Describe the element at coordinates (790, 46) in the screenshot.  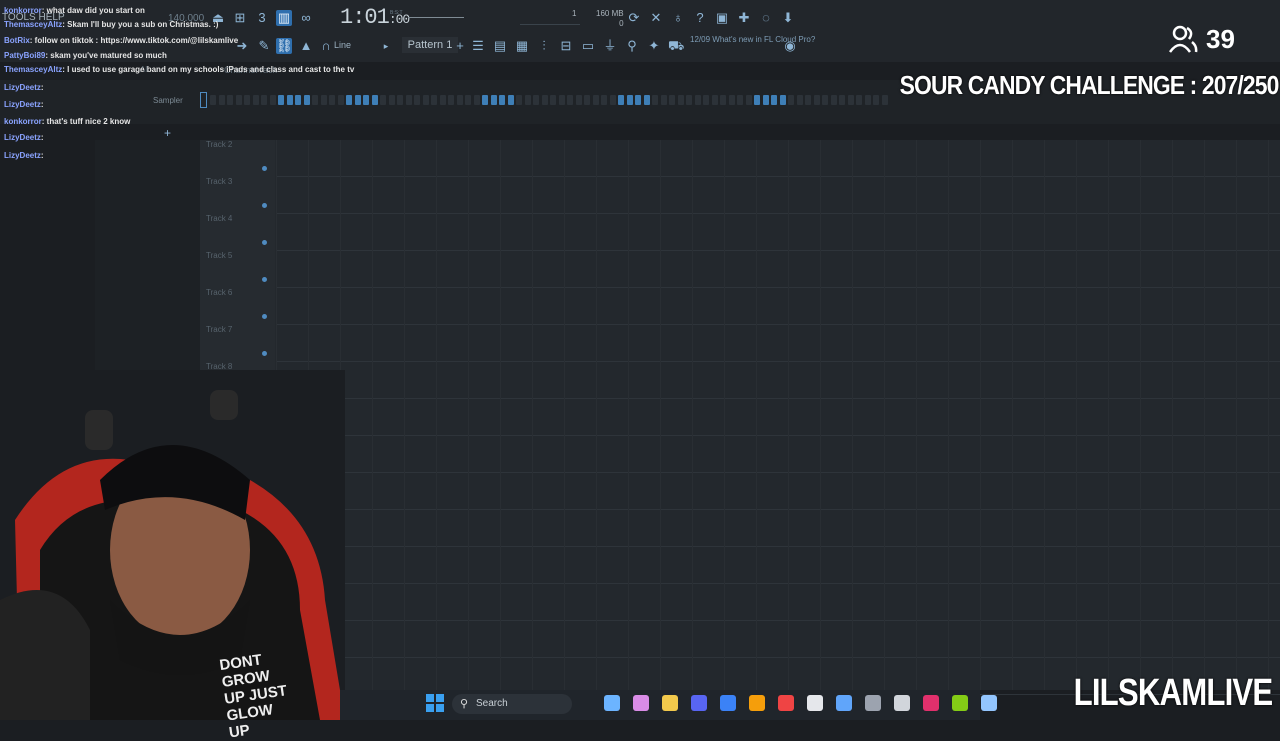
I see `globe-icon: ◉` at that location.